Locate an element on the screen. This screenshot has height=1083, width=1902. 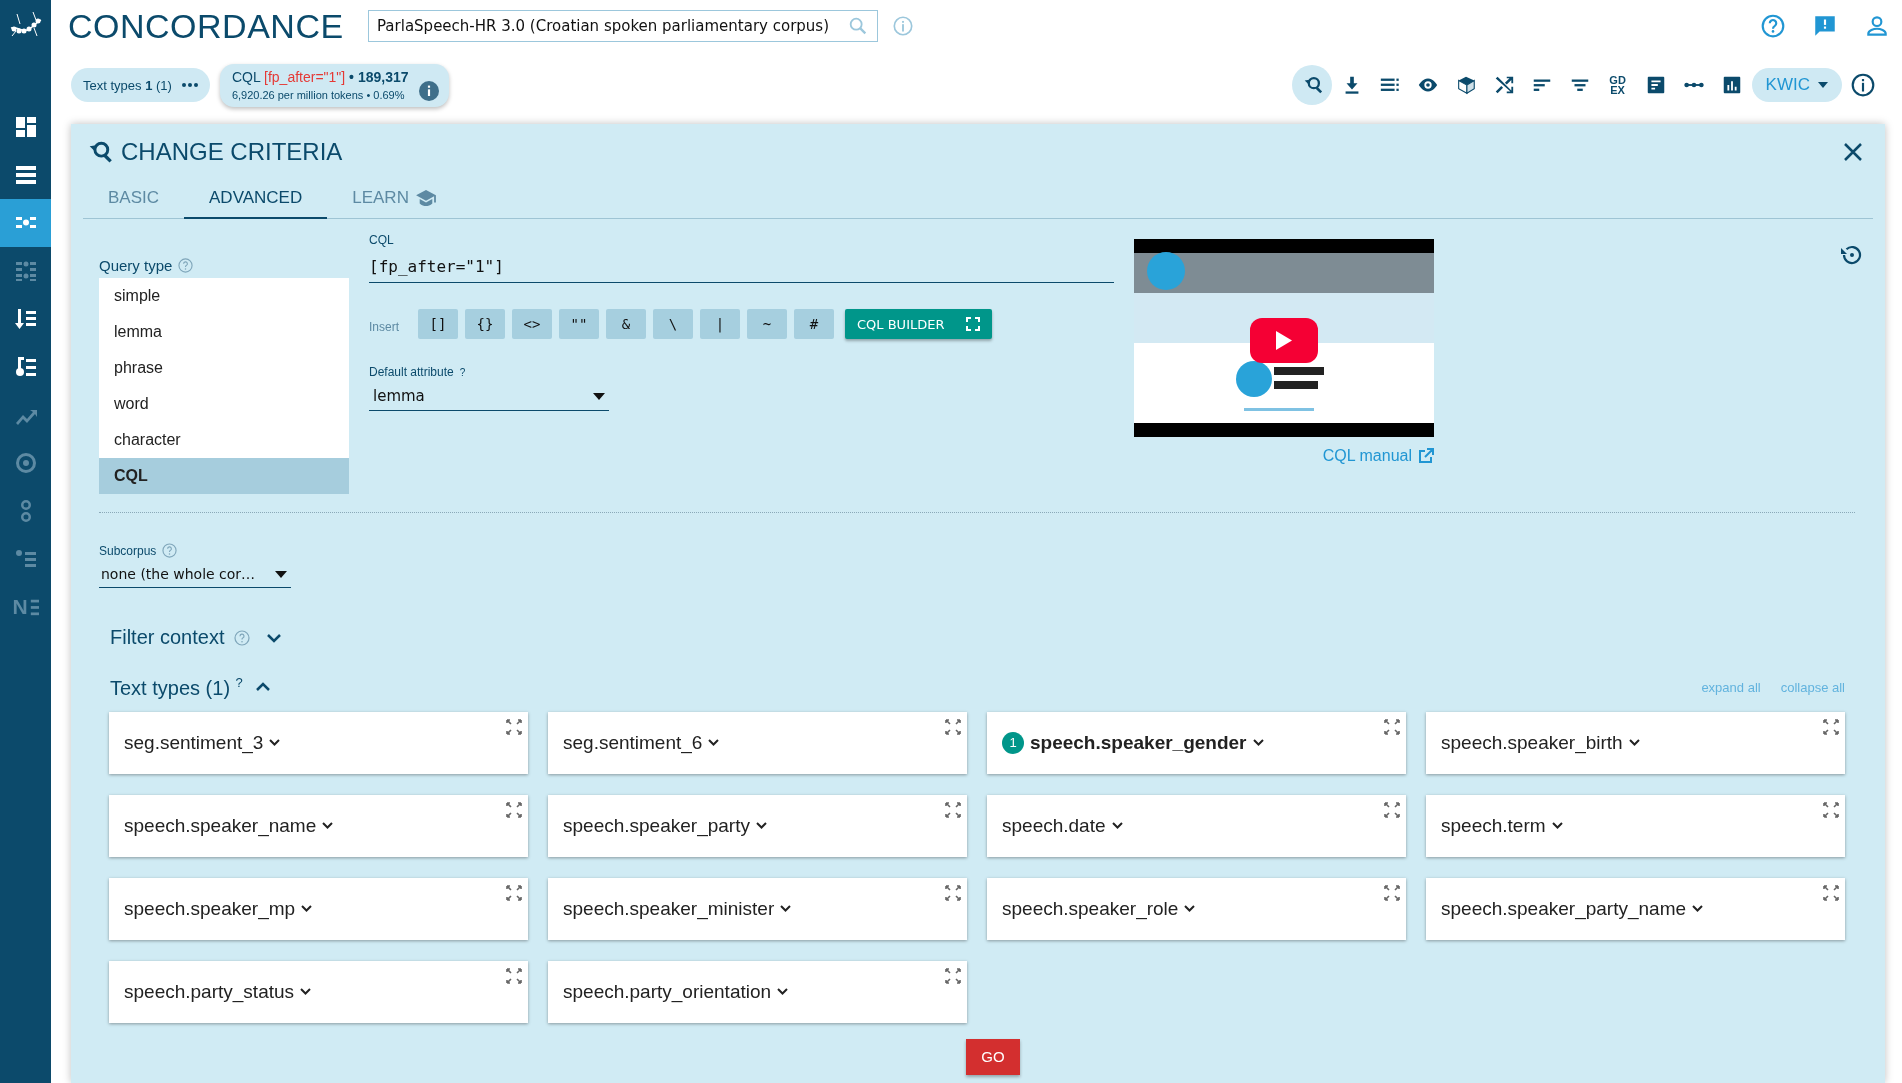
cql-field: [fp_after="1"] is located at coordinates (741, 268).